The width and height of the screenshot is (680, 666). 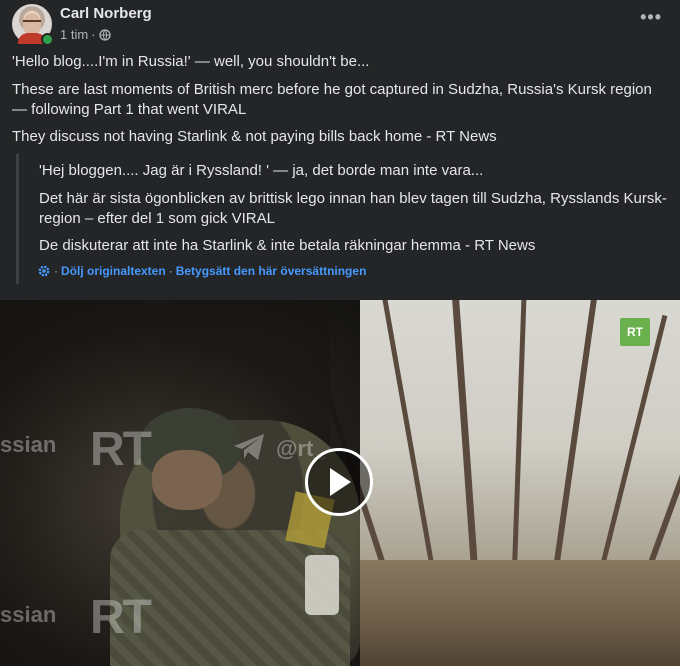 I want to click on telegram-icon, so click(x=249, y=447).